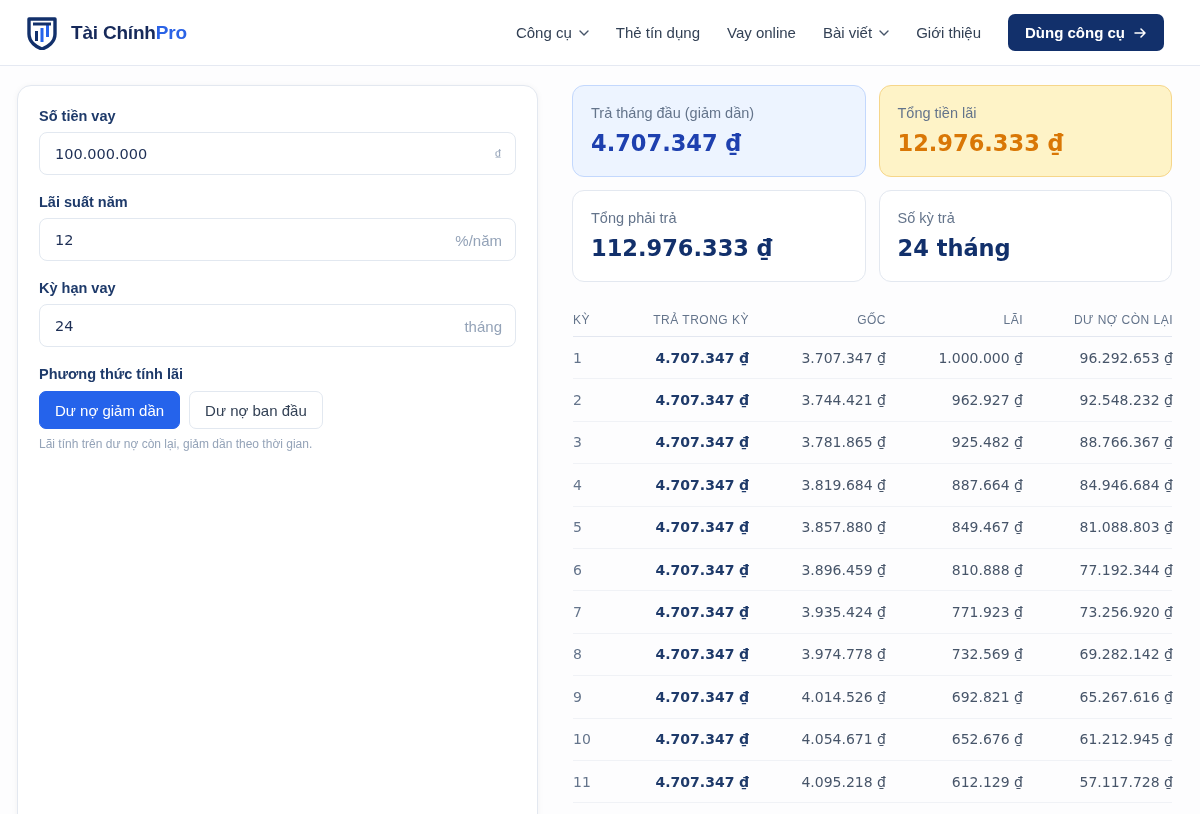 This screenshot has height=814, width=1200. I want to click on table-cell: 73.256.920 ₫, so click(1126, 612).